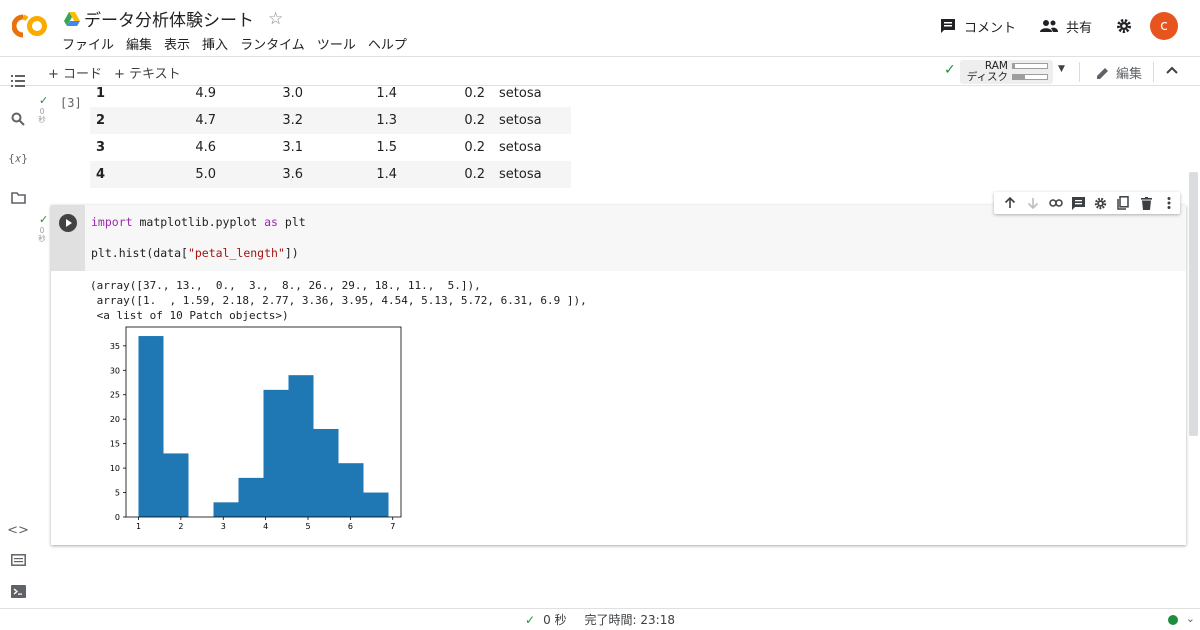  Describe the element at coordinates (138, 526) in the screenshot. I see `x-tick-label: 1` at that location.